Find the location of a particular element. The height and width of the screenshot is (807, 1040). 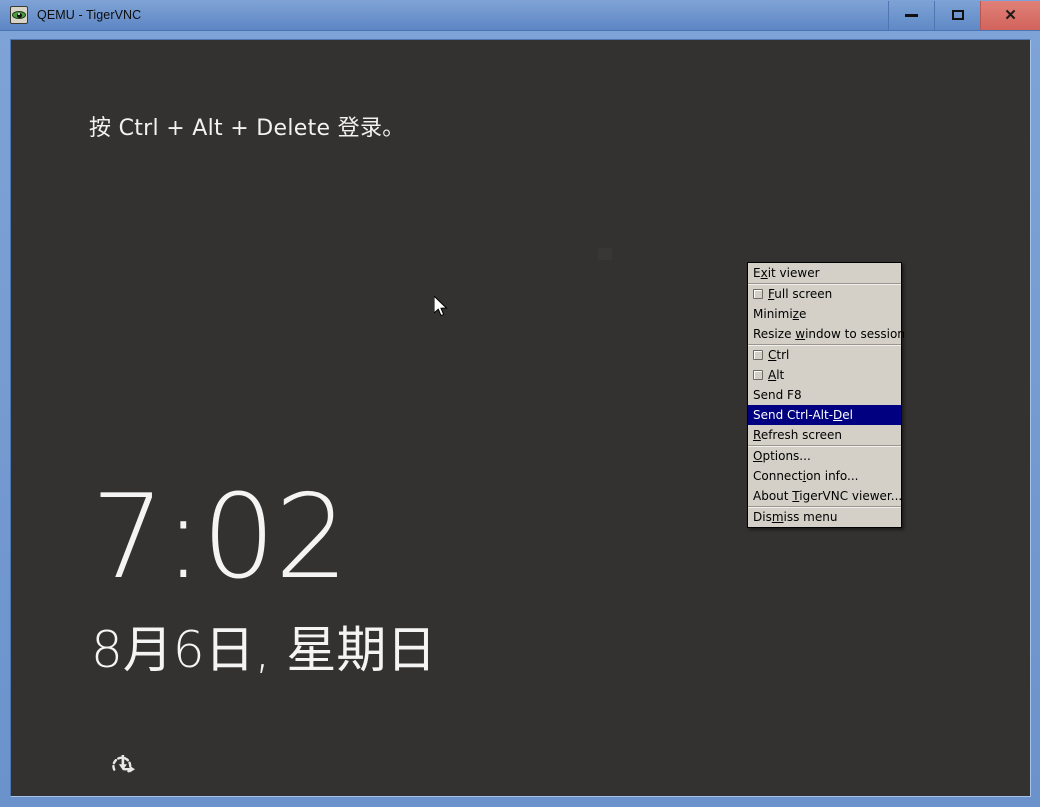

minimize-icon is located at coordinates (911, 15).